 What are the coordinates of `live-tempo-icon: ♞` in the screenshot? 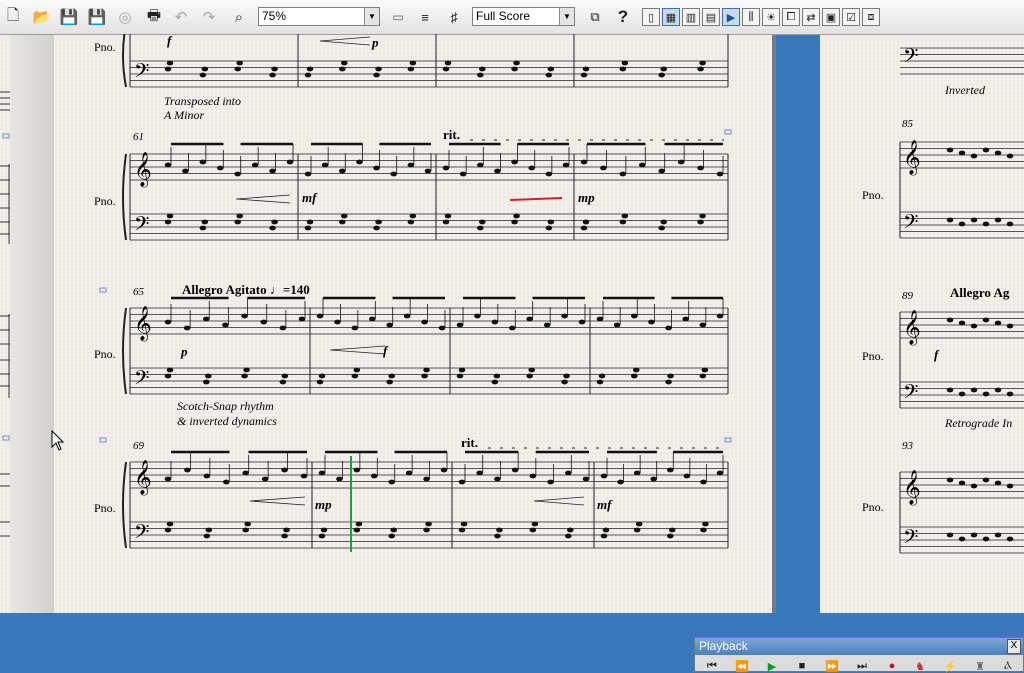 It's located at (920, 666).